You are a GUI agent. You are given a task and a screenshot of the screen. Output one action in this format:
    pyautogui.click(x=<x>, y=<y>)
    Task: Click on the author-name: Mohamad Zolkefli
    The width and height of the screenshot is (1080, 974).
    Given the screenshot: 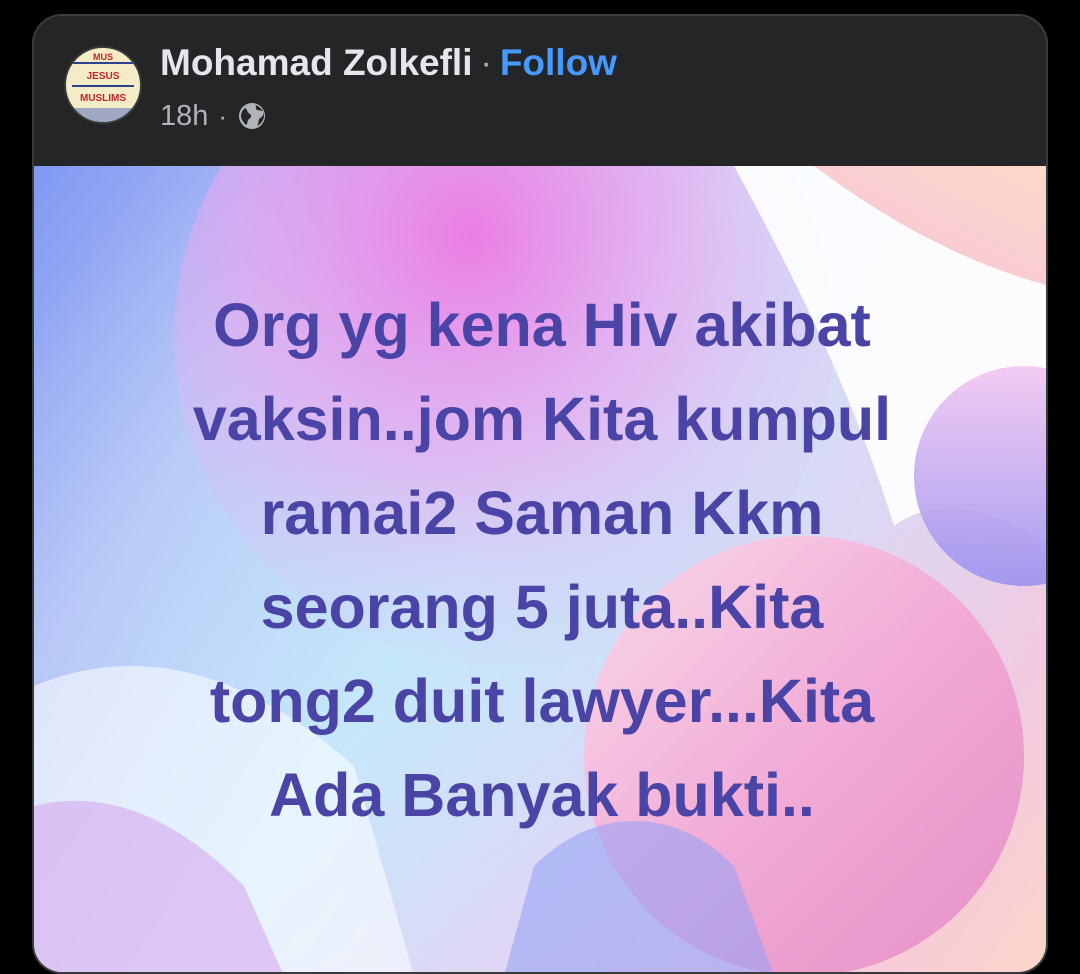 What is the action you would take?
    pyautogui.click(x=316, y=63)
    